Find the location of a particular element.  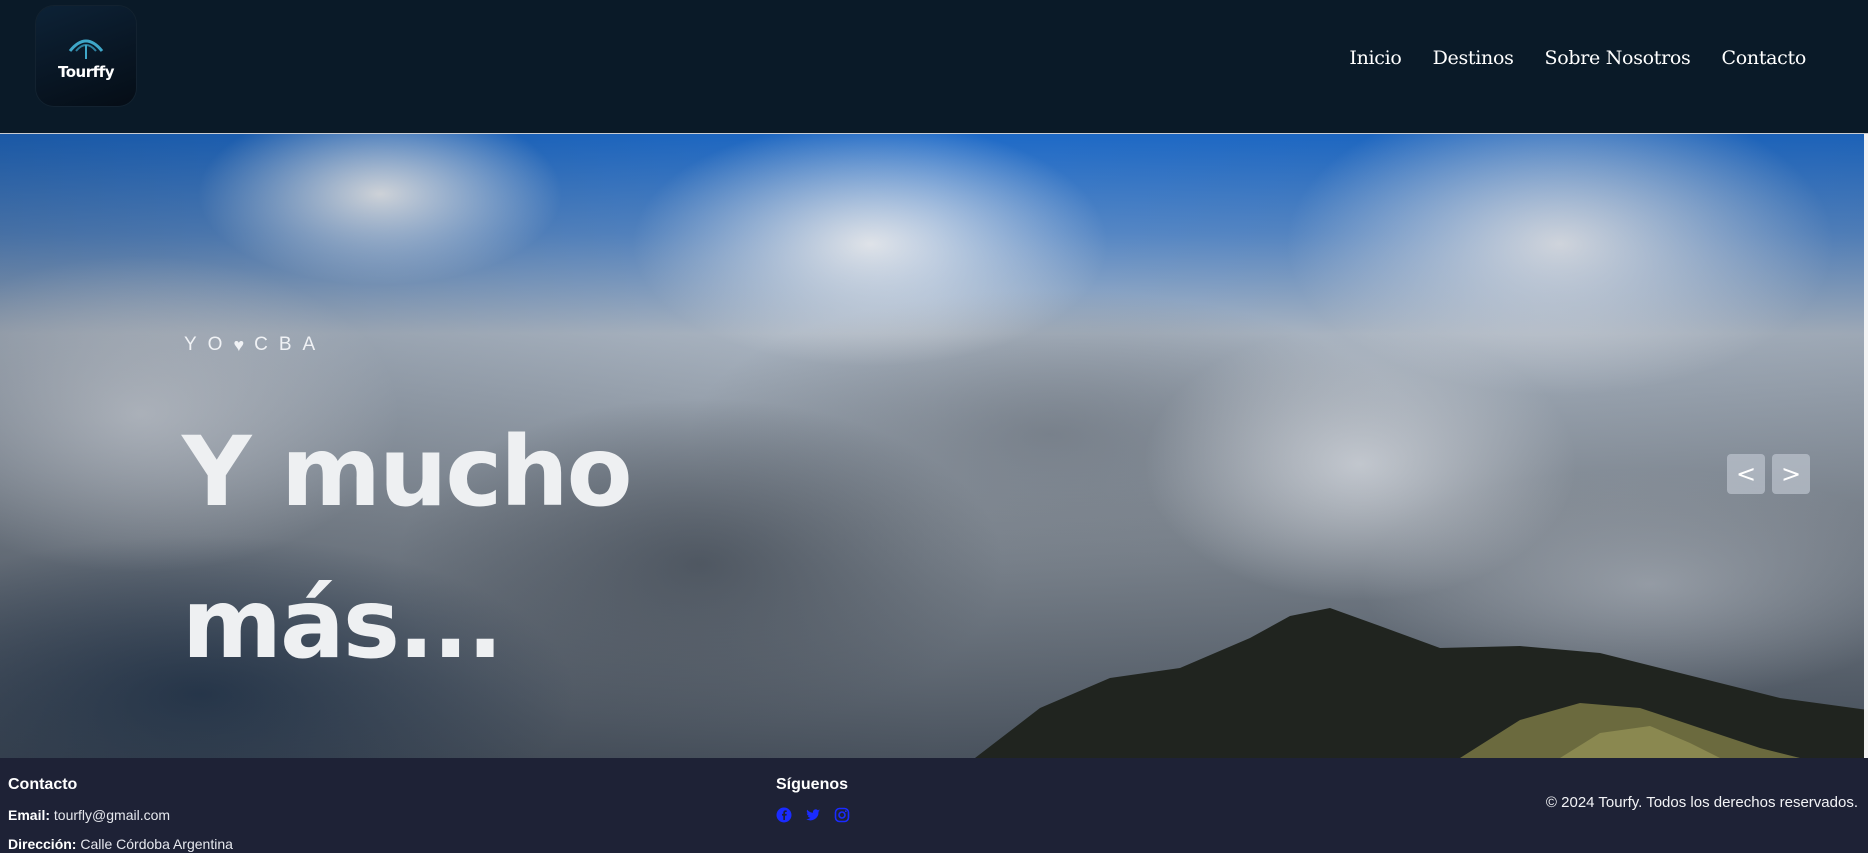

footer-address: Dirección: Calle Córdoba Argentina is located at coordinates (120, 844).